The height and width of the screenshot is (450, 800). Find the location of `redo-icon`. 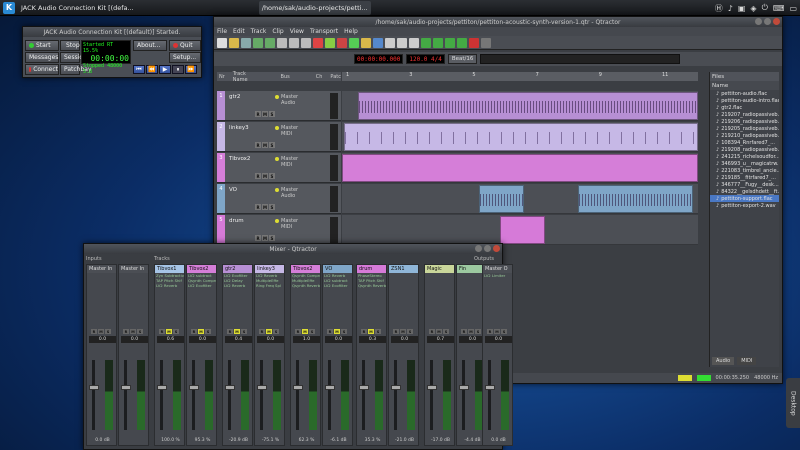

redo-icon is located at coordinates (270, 42).